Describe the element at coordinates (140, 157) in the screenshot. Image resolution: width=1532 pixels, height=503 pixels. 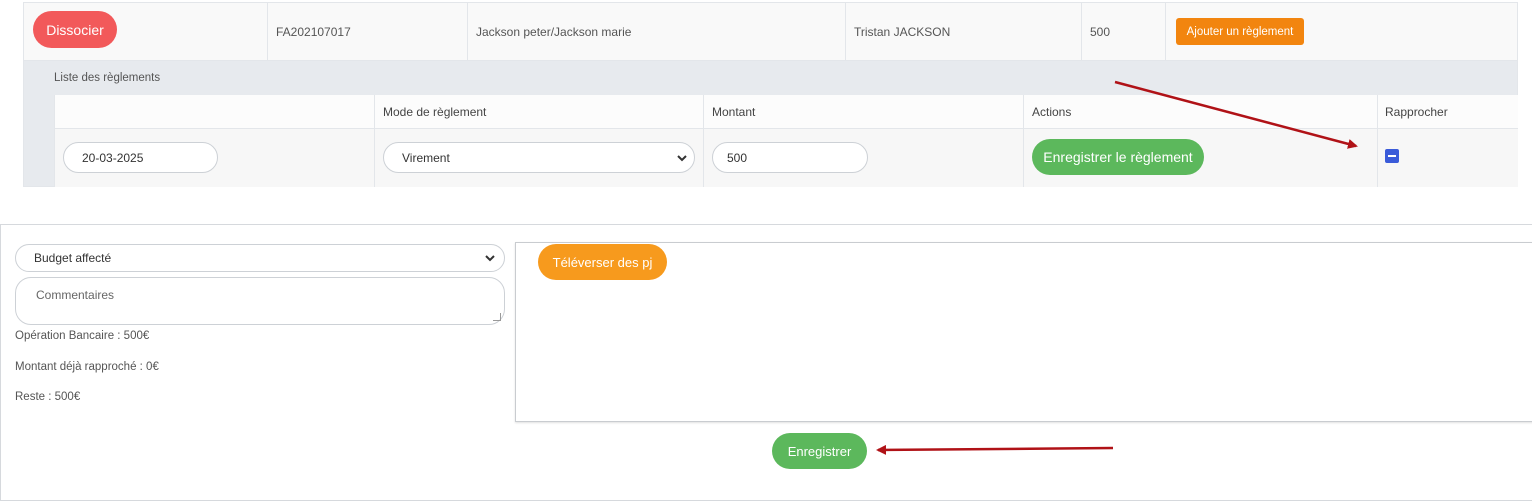
I see `payment-date-input: 20-03-2025` at that location.